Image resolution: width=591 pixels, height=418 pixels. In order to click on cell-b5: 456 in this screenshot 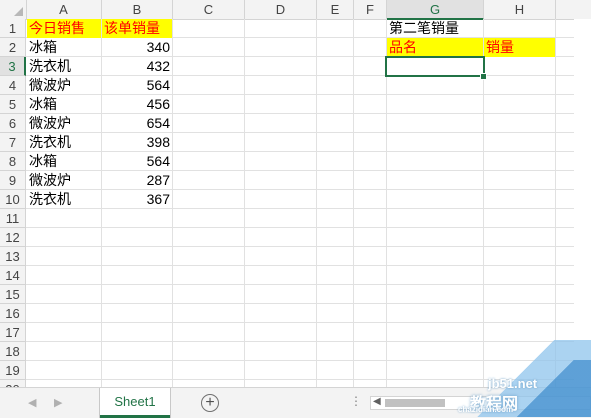, I will do `click(137, 104)`.